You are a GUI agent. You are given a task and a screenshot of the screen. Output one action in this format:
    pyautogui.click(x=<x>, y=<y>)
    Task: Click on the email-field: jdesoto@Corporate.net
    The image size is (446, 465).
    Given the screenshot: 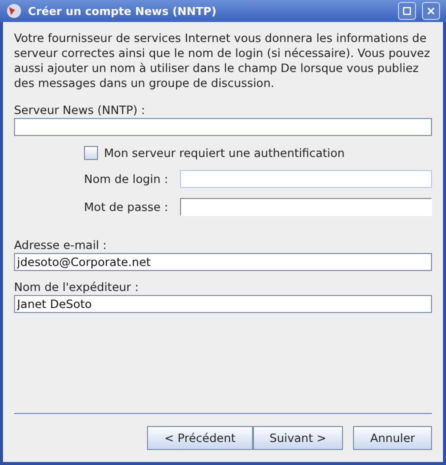 What is the action you would take?
    pyautogui.click(x=223, y=262)
    